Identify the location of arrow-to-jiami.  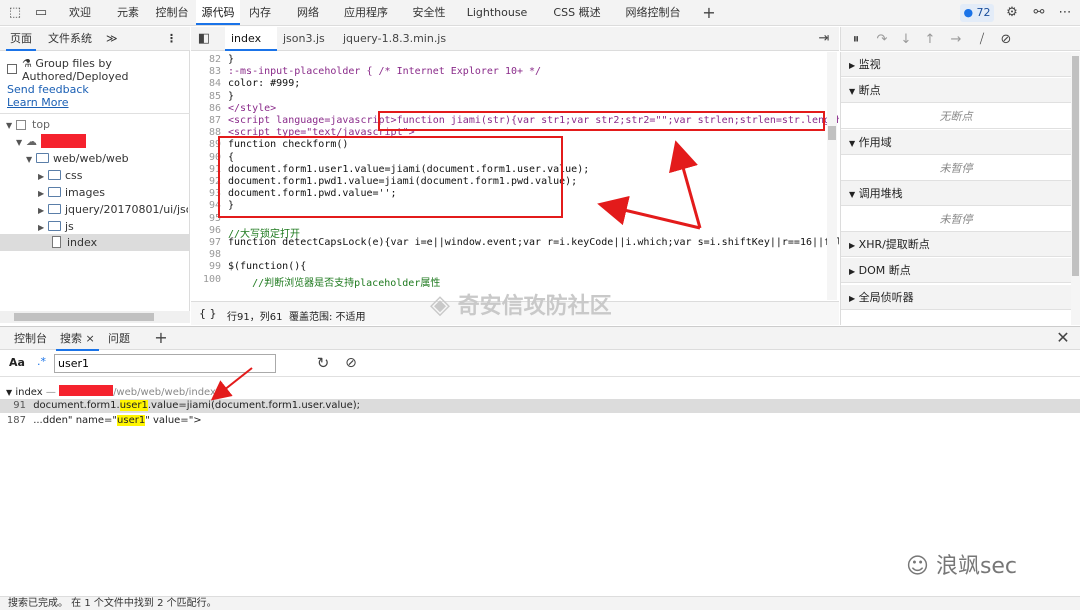
(685, 184).